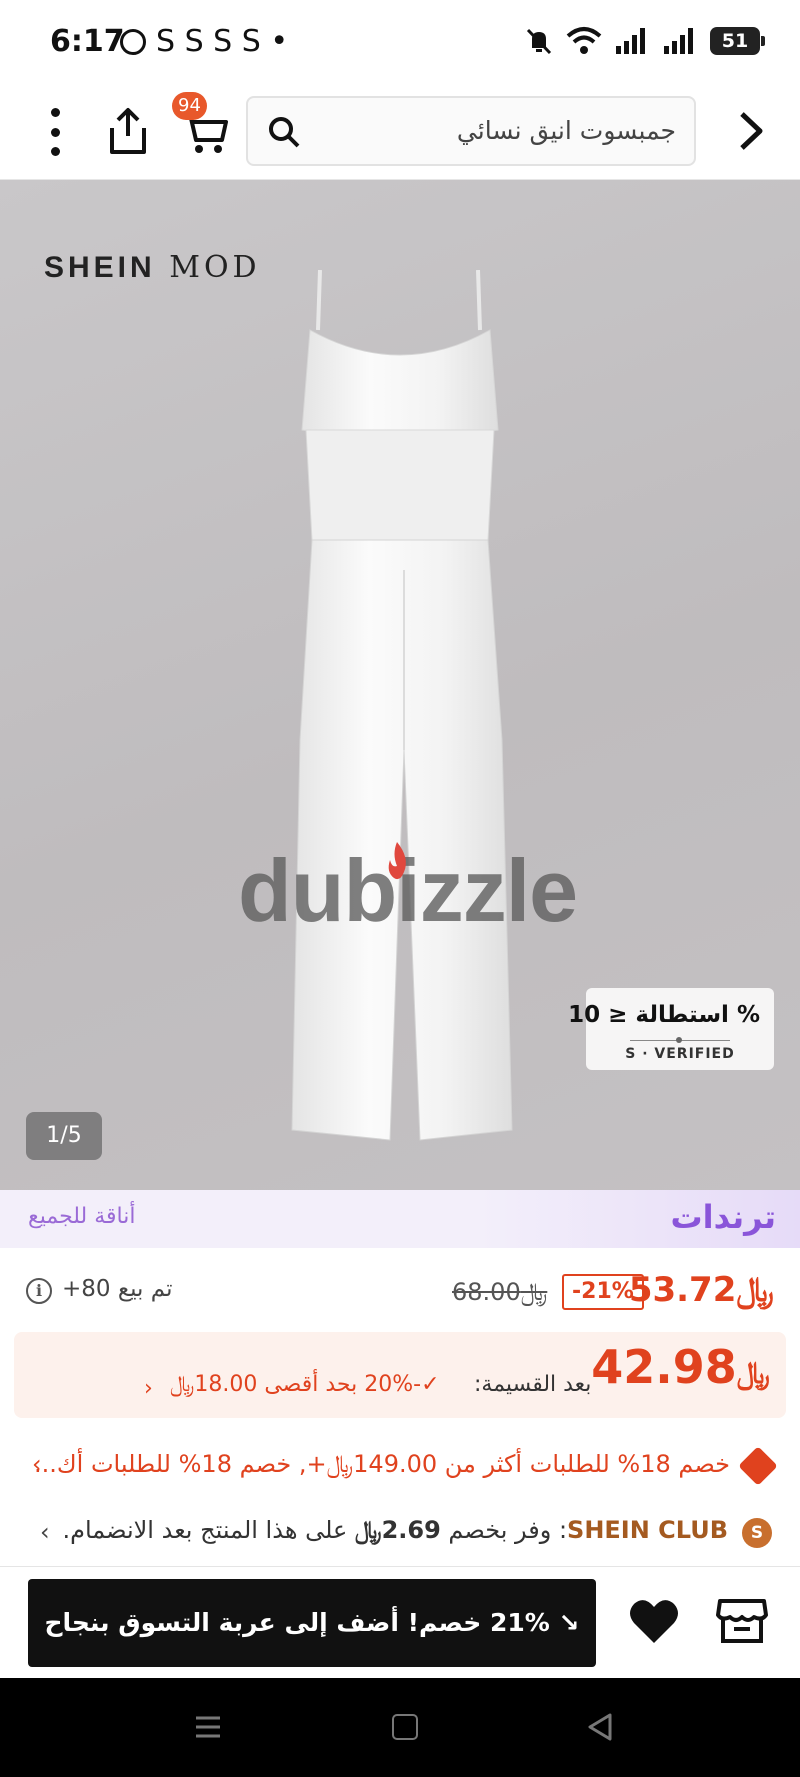 The image size is (800, 1777). What do you see at coordinates (654, 1621) in the screenshot?
I see `wishlist-heart-icon` at bounding box center [654, 1621].